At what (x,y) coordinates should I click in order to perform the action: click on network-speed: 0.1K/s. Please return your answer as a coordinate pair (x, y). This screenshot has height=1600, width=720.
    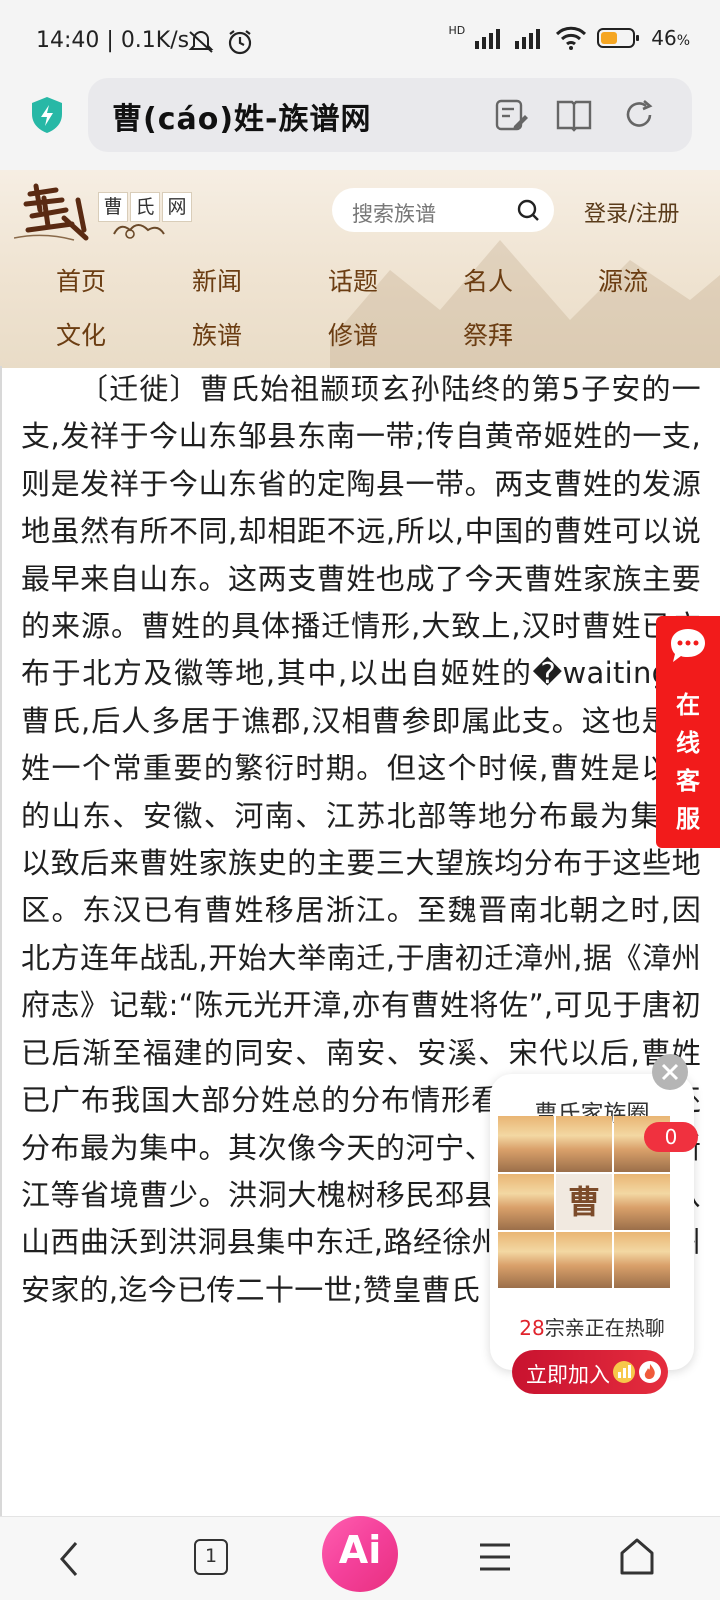
    Looking at the image, I should click on (155, 40).